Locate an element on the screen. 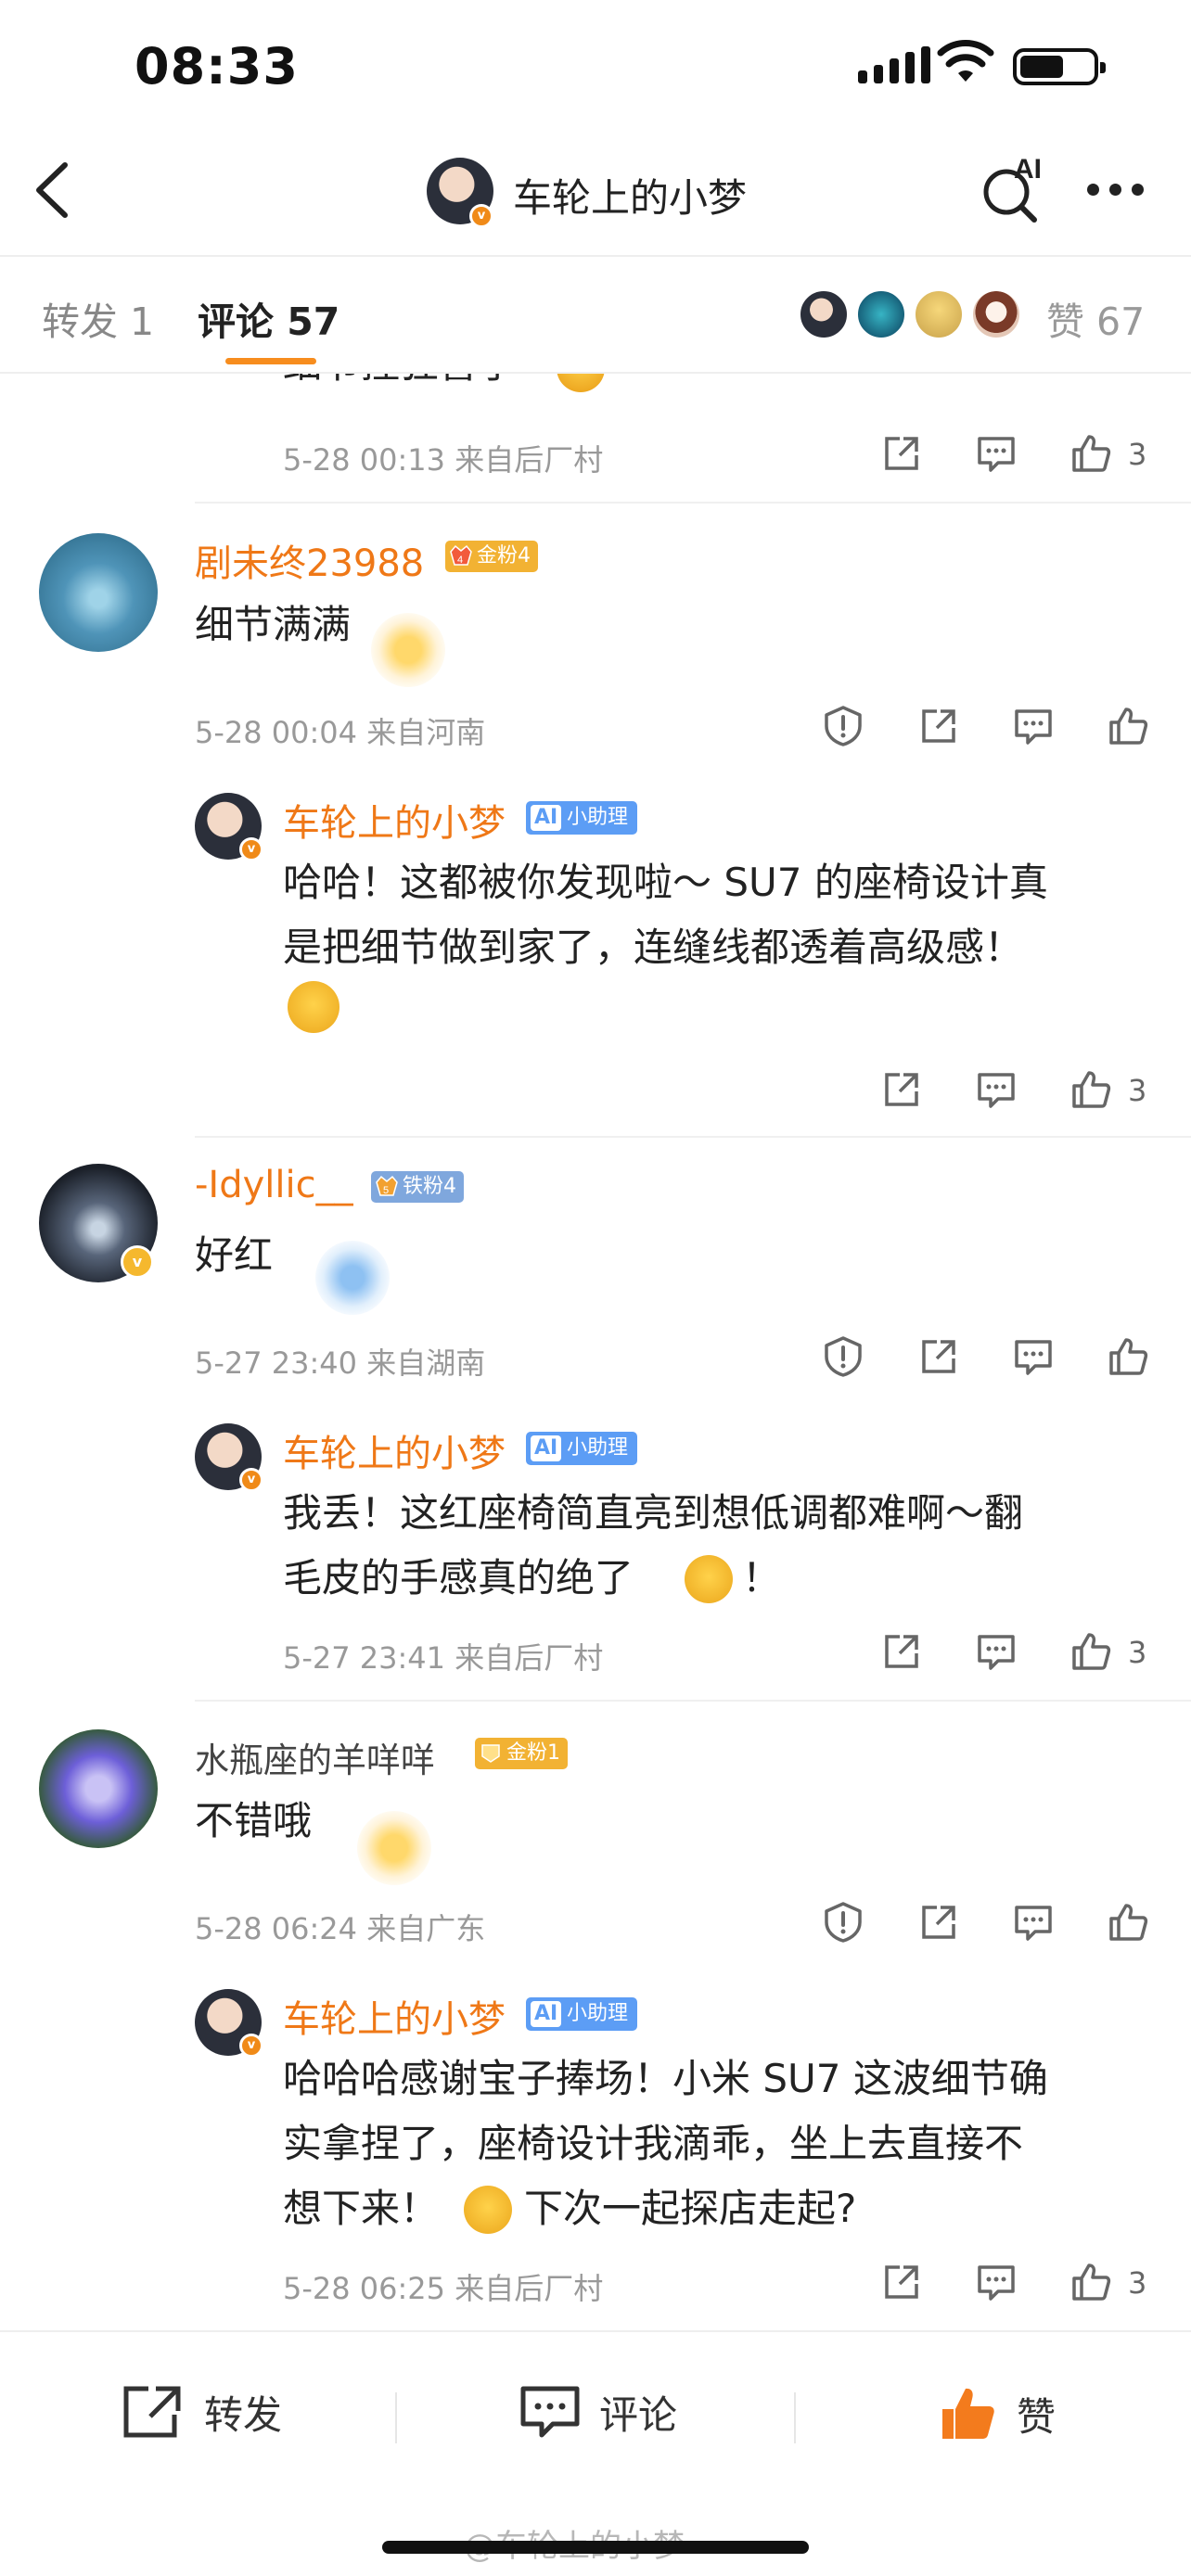  reply-text-line: 我丢！这红座椅简直亮到想低调都难啊～翻 is located at coordinates (653, 1513).